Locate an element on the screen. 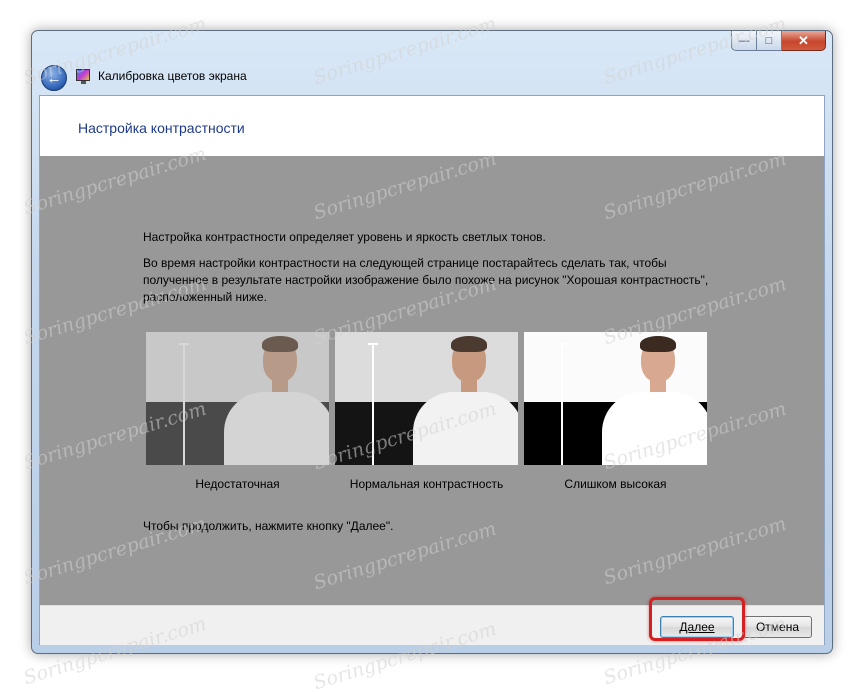  header-area: Настройка контрастности is located at coordinates (432, 126).